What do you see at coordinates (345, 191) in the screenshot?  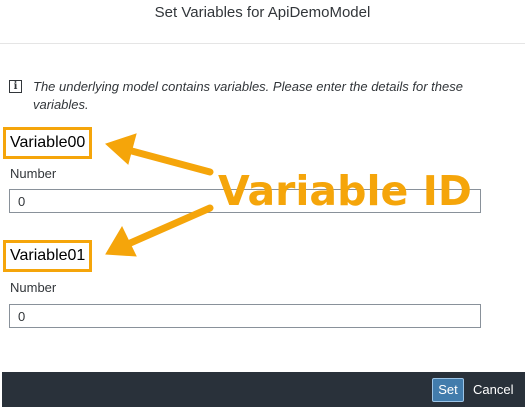 I see `annotation-label: Variable ID` at bounding box center [345, 191].